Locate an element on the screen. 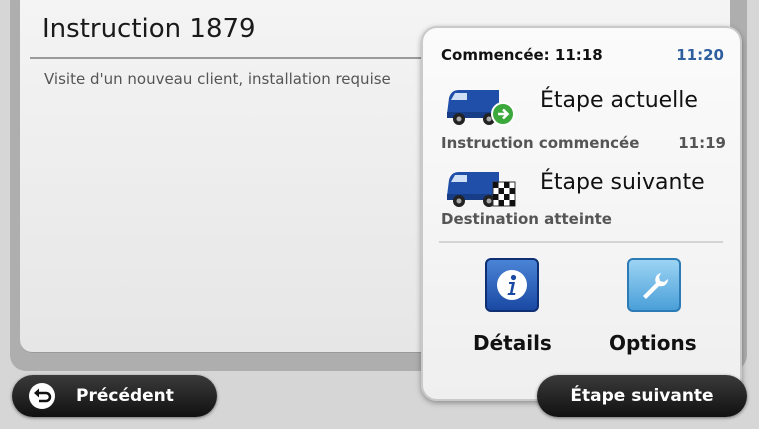 This screenshot has width=759, height=429. instruction-title: Instruction 1879 is located at coordinates (149, 29).